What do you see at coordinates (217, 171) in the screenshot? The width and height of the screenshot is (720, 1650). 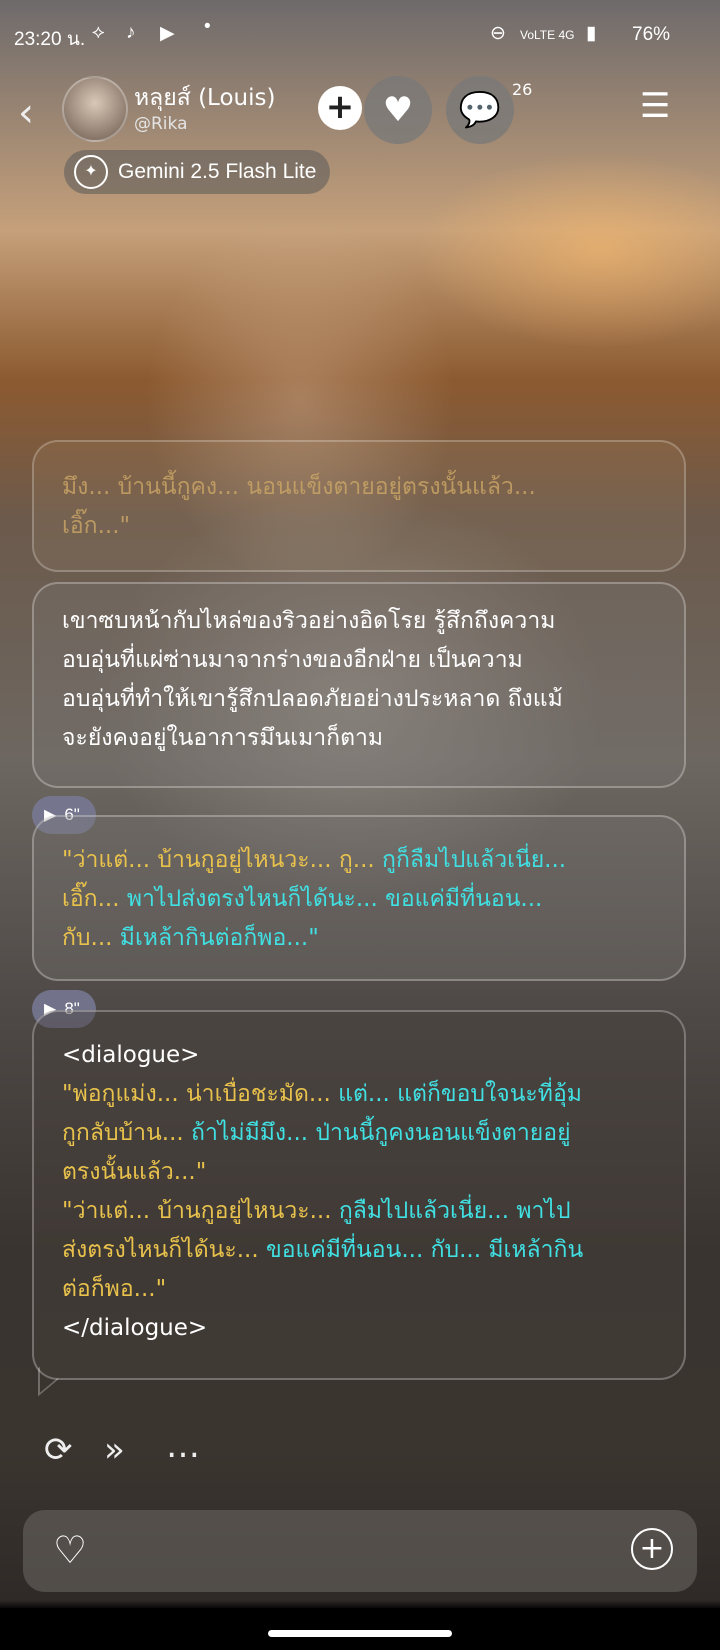 I see `model-name: Gemini 2.5 Flash Lite` at bounding box center [217, 171].